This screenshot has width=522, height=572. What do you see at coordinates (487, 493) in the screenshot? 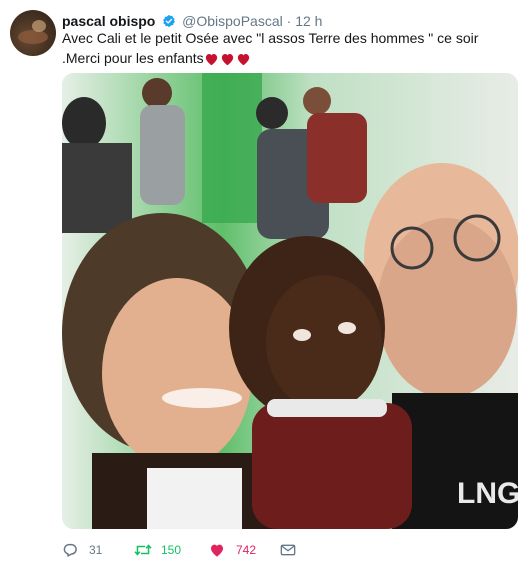
I see `svg-text: LNG` at bounding box center [487, 493].